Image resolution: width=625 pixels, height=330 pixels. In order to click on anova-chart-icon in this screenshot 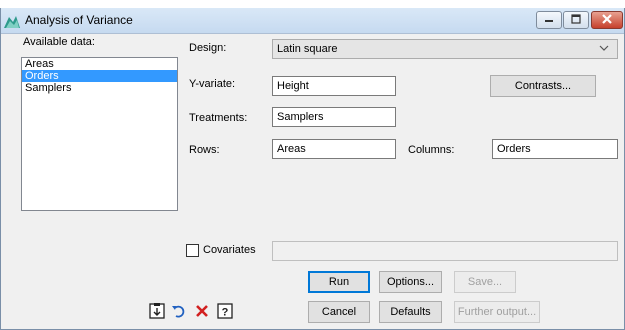, I will do `click(12, 21)`.